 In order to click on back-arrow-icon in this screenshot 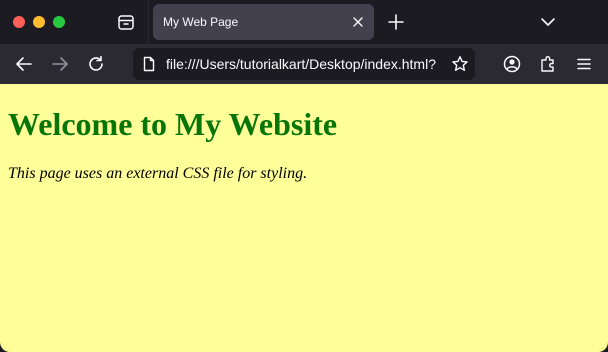, I will do `click(24, 64)`.